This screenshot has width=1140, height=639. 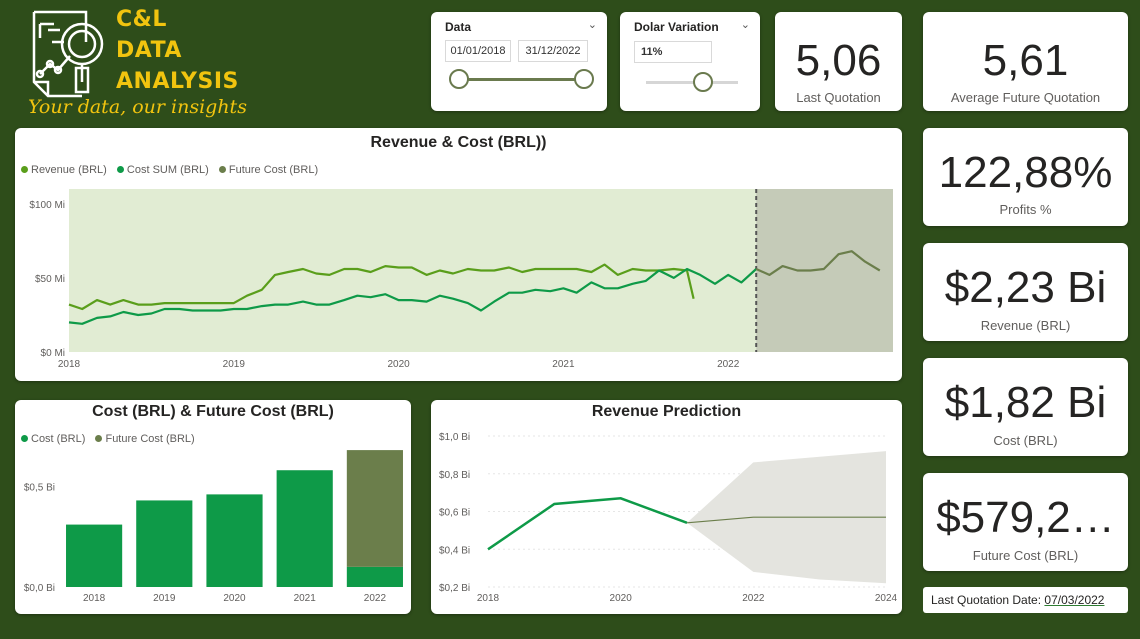 I want to click on date-slicer: Data ⌄ 01/01/2018 31/12/2022, so click(x=519, y=61).